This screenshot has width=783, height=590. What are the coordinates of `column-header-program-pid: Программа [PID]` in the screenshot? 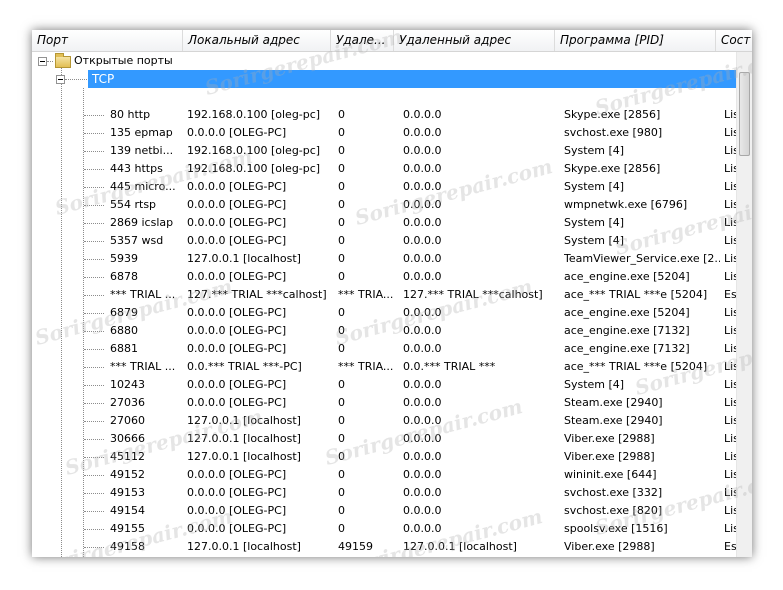 It's located at (635, 40).